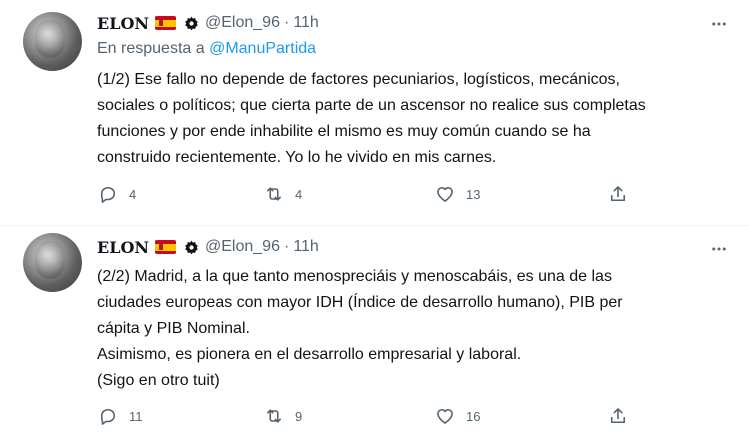 The height and width of the screenshot is (441, 749). I want to click on like-count: 16, so click(473, 416).